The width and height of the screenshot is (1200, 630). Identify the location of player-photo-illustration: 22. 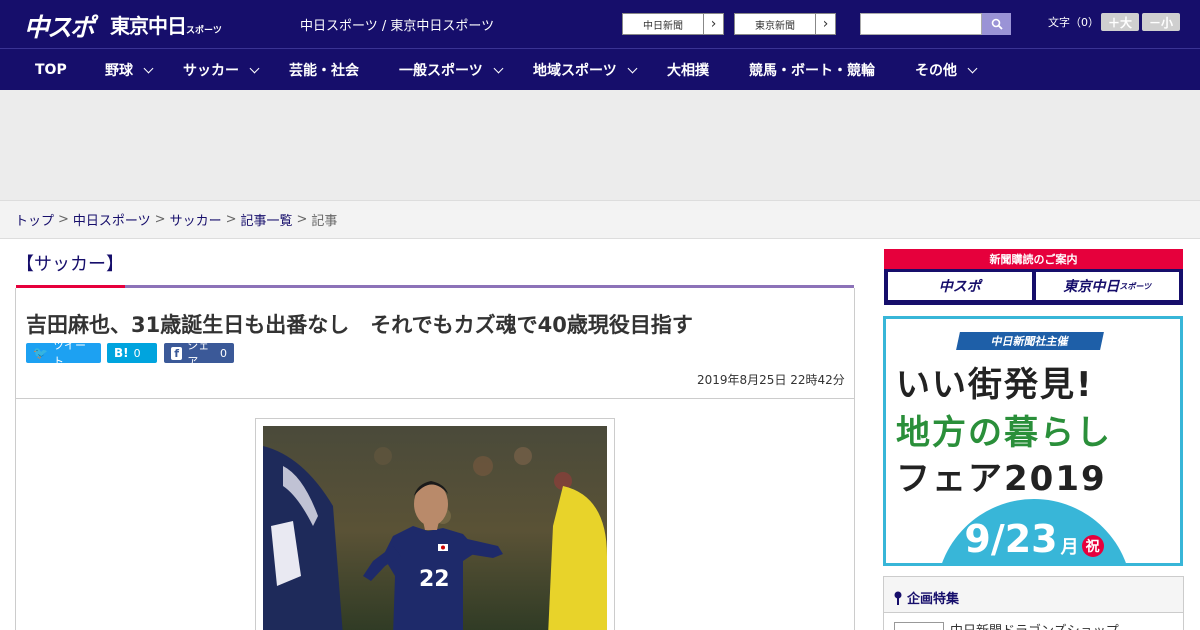
(435, 528).